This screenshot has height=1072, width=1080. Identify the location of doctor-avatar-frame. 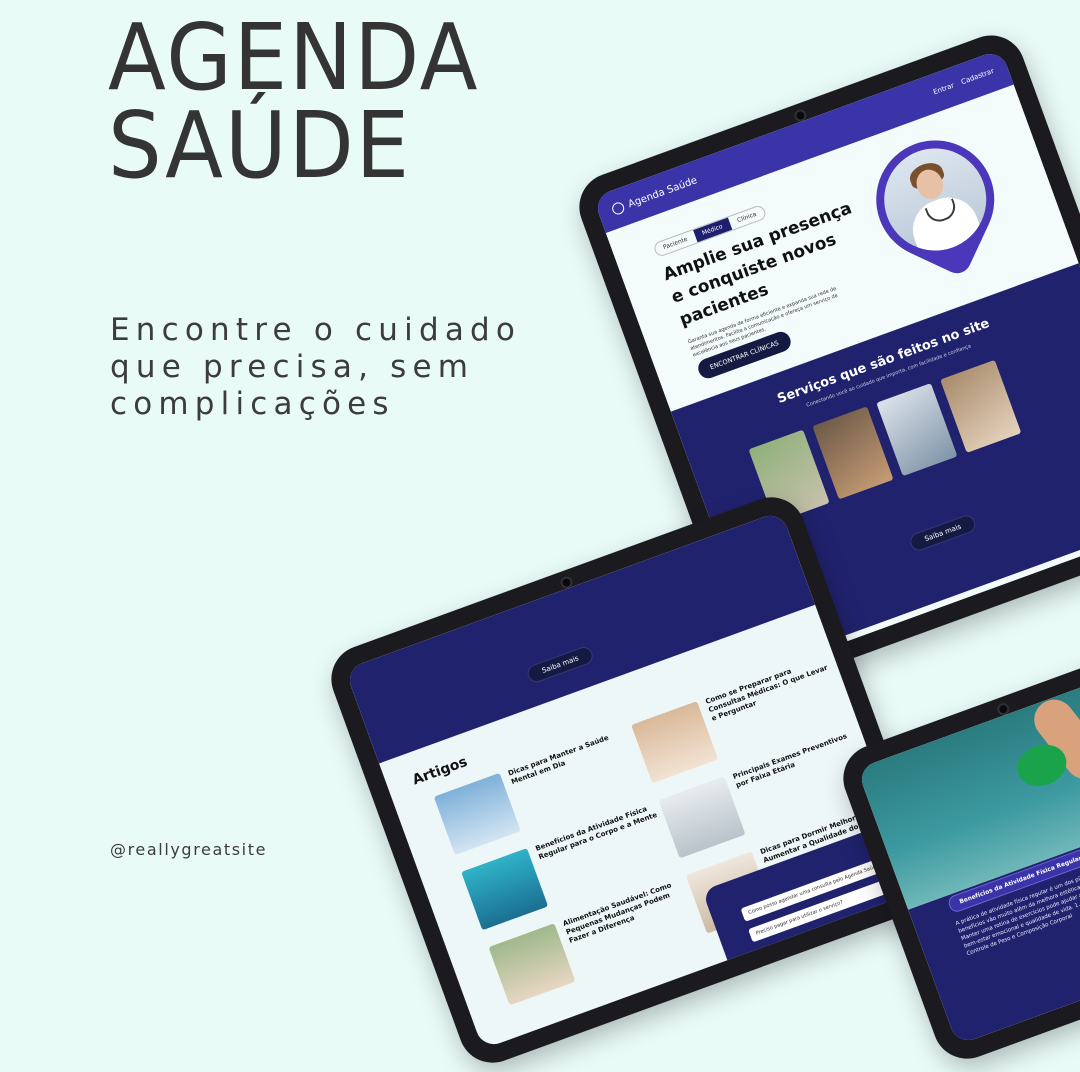
(935, 199).